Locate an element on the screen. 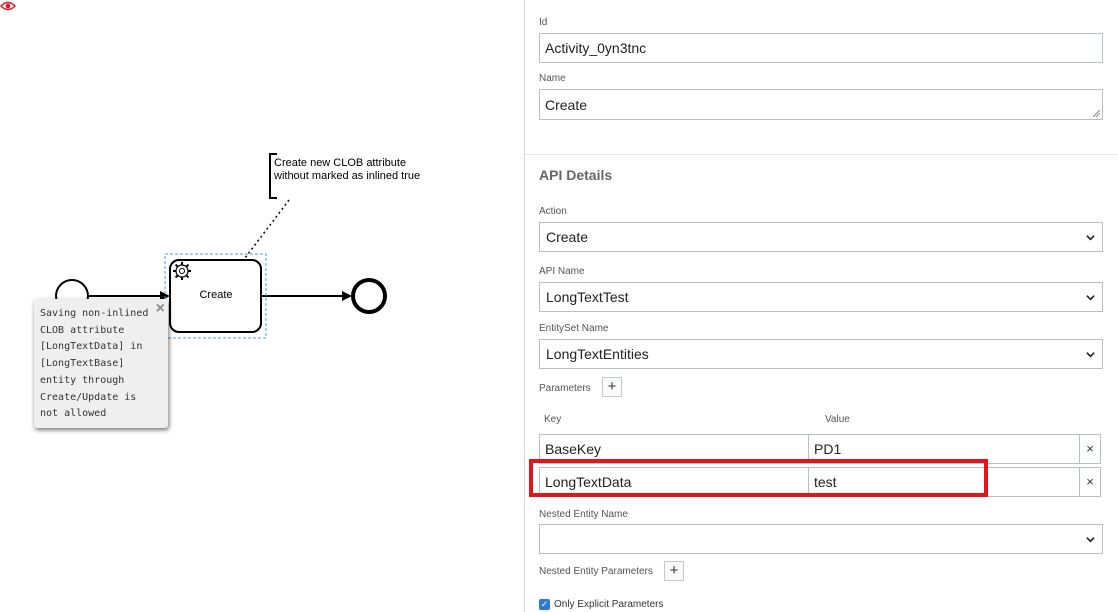  nested-params-label: Nested Entity Parameters is located at coordinates (596, 571).